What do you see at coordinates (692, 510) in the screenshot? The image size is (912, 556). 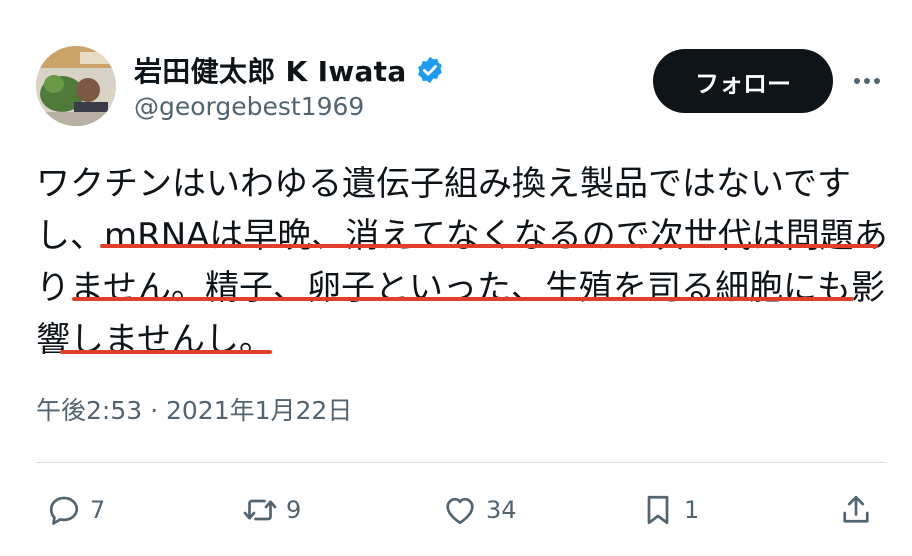 I see `bookmark-count: 1` at bounding box center [692, 510].